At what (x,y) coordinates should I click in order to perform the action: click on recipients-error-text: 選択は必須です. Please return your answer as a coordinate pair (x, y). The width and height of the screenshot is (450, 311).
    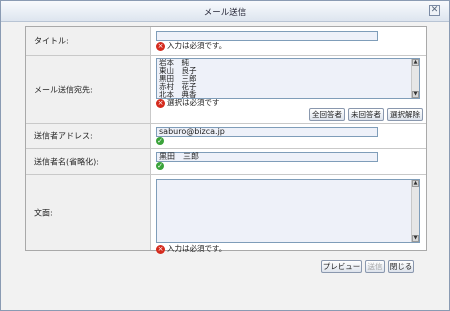
    Looking at the image, I should click on (193, 102).